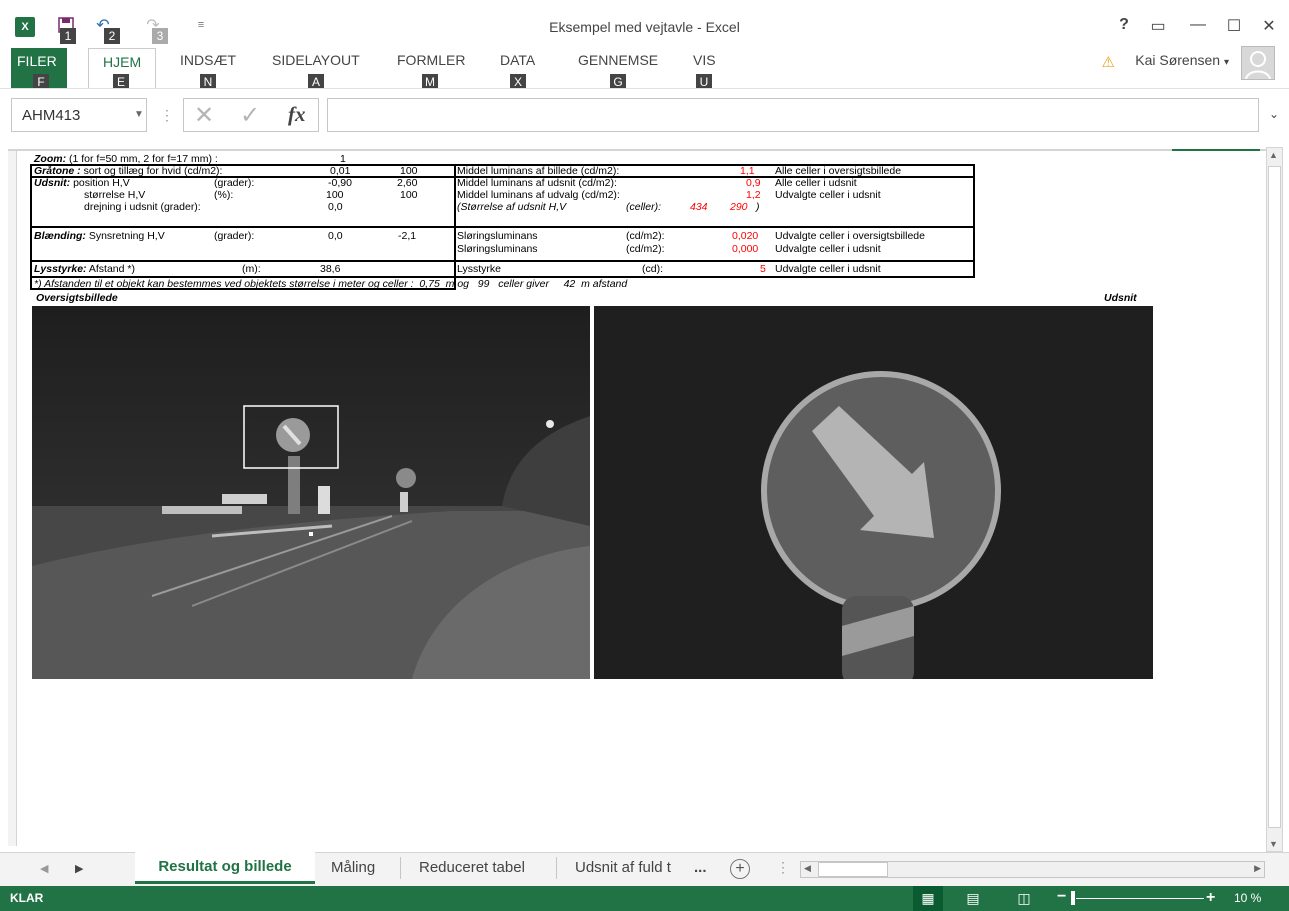  Describe the element at coordinates (497, 249) in the screenshot. I see `veiling-lum-cutout-label: Sløringsluminans` at that location.